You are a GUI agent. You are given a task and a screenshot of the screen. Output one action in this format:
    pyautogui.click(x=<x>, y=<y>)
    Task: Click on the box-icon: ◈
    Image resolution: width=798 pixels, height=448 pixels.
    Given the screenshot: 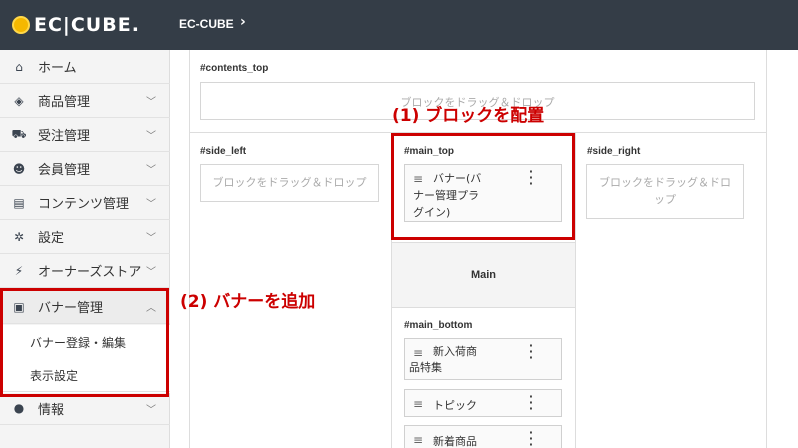 What is the action you would take?
    pyautogui.click(x=19, y=100)
    